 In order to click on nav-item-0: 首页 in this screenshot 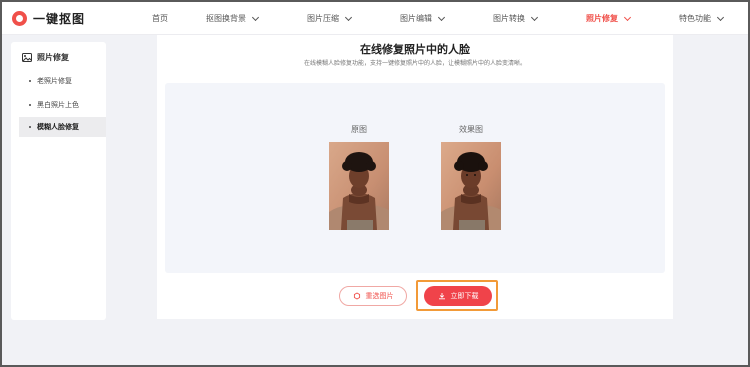, I will do `click(160, 18)`.